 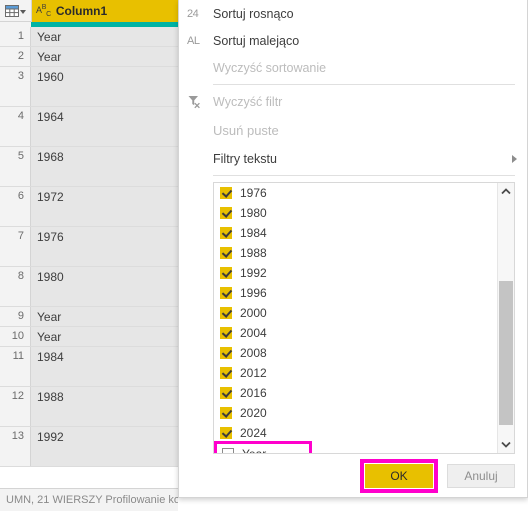 I want to click on row-cell-value: 1976, so click(x=104, y=246).